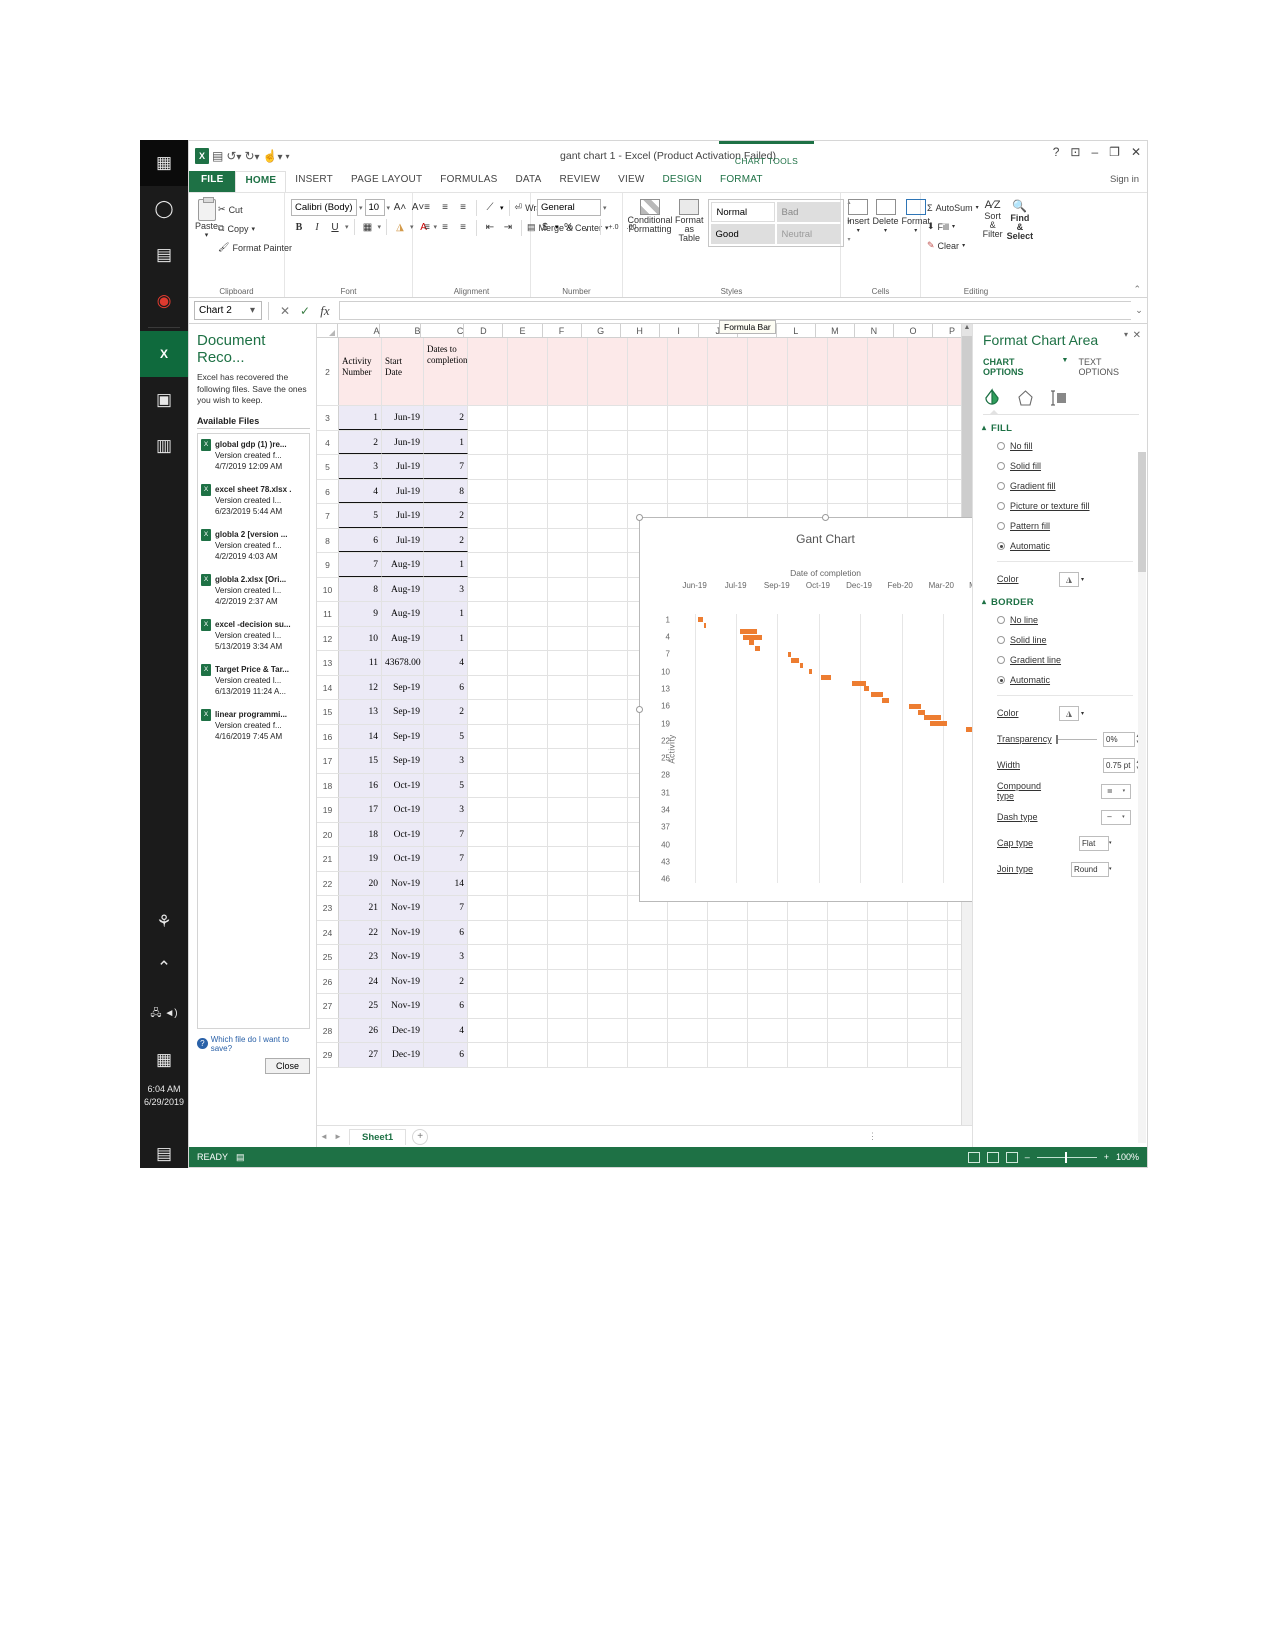 This screenshot has width=1275, height=1651. Describe the element at coordinates (251, 156) in the screenshot. I see `redo-icon: ↻▾` at that location.